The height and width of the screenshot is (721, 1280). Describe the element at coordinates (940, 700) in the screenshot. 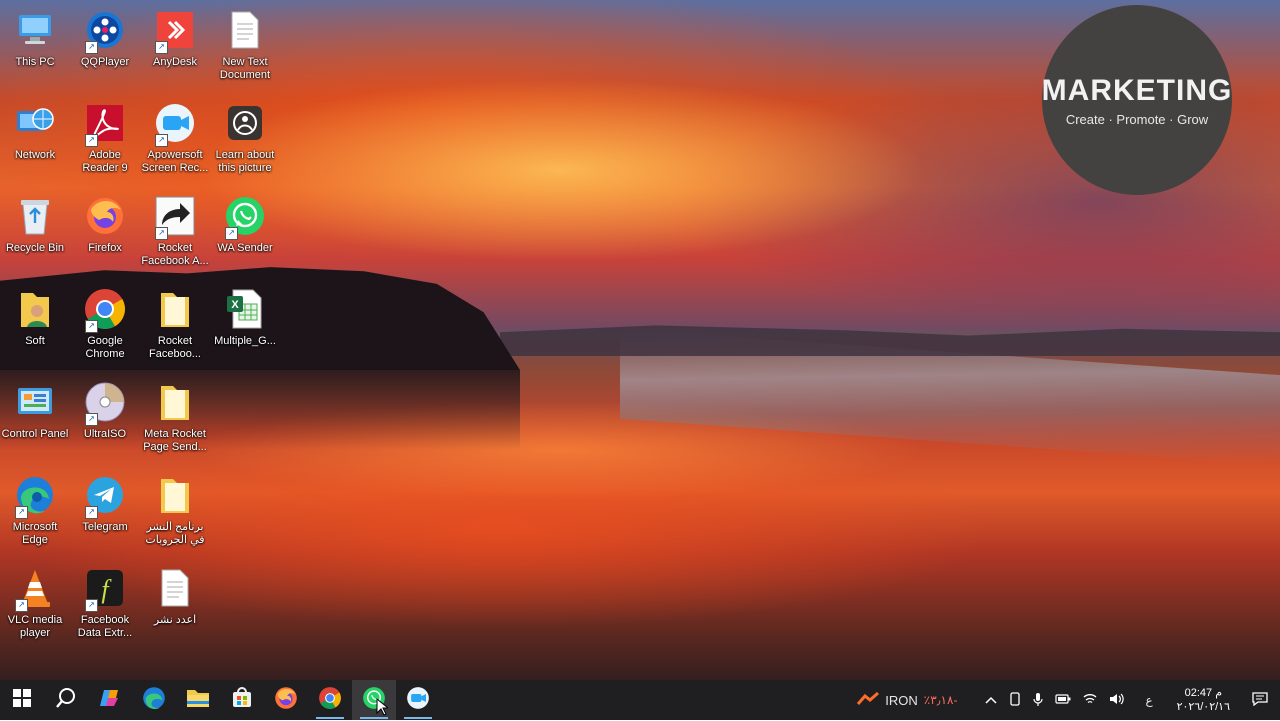

I see `ticker-change: ٪٣٫١٨-` at that location.